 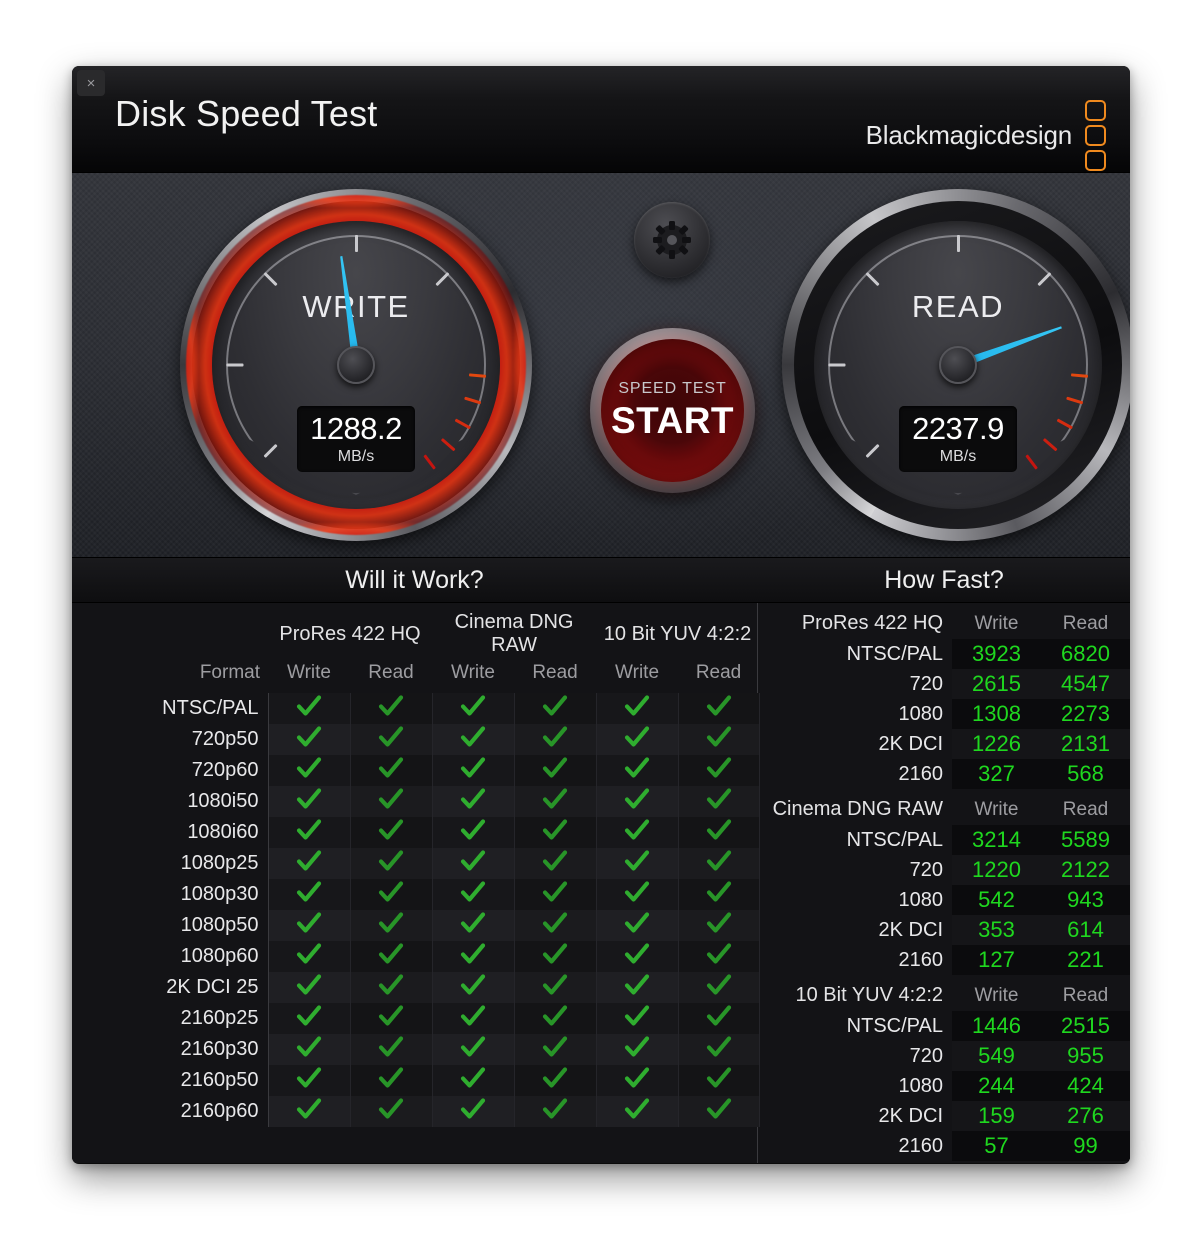 What do you see at coordinates (170, 956) in the screenshot?
I see `format-label: 1080p60` at bounding box center [170, 956].